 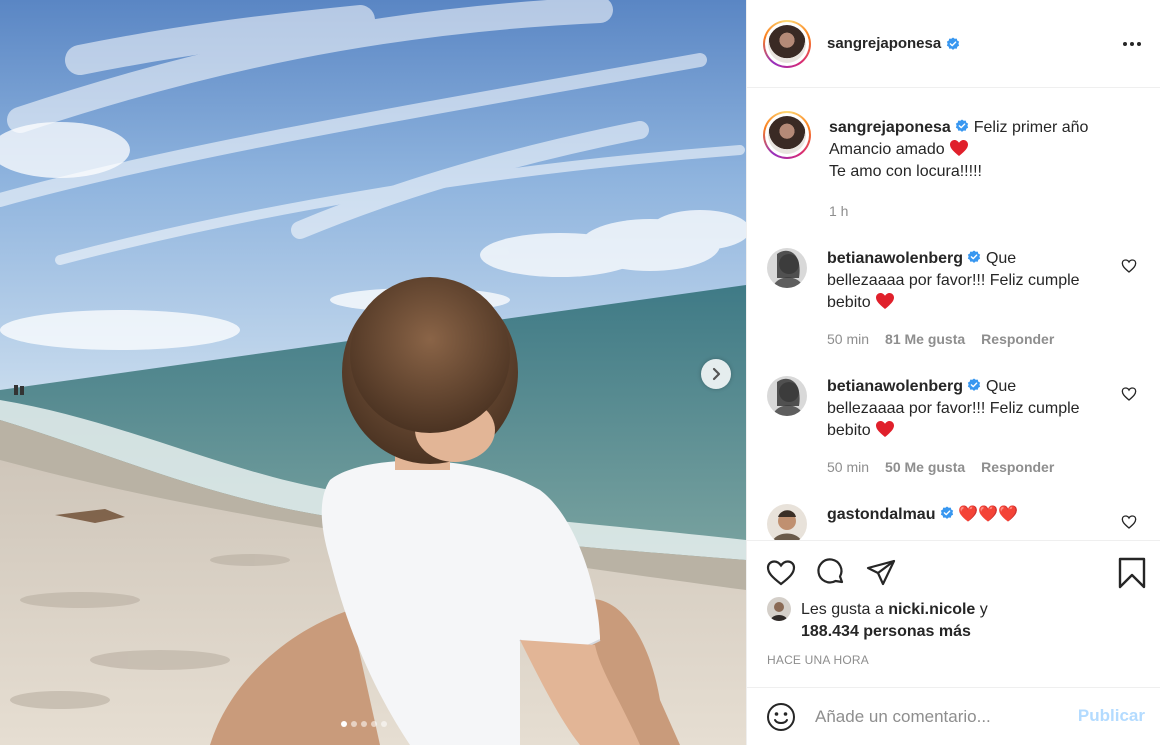 I want to click on publish-button: Publicar, so click(x=1111, y=716).